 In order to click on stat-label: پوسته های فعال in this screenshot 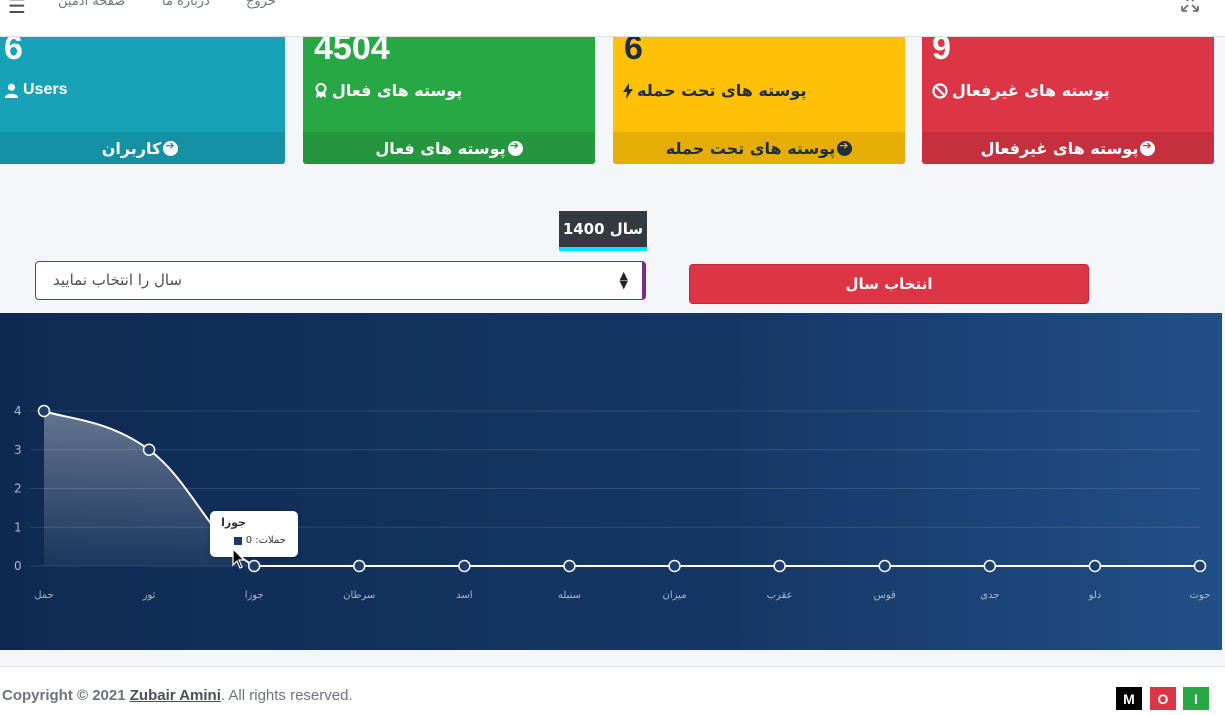, I will do `click(388, 90)`.